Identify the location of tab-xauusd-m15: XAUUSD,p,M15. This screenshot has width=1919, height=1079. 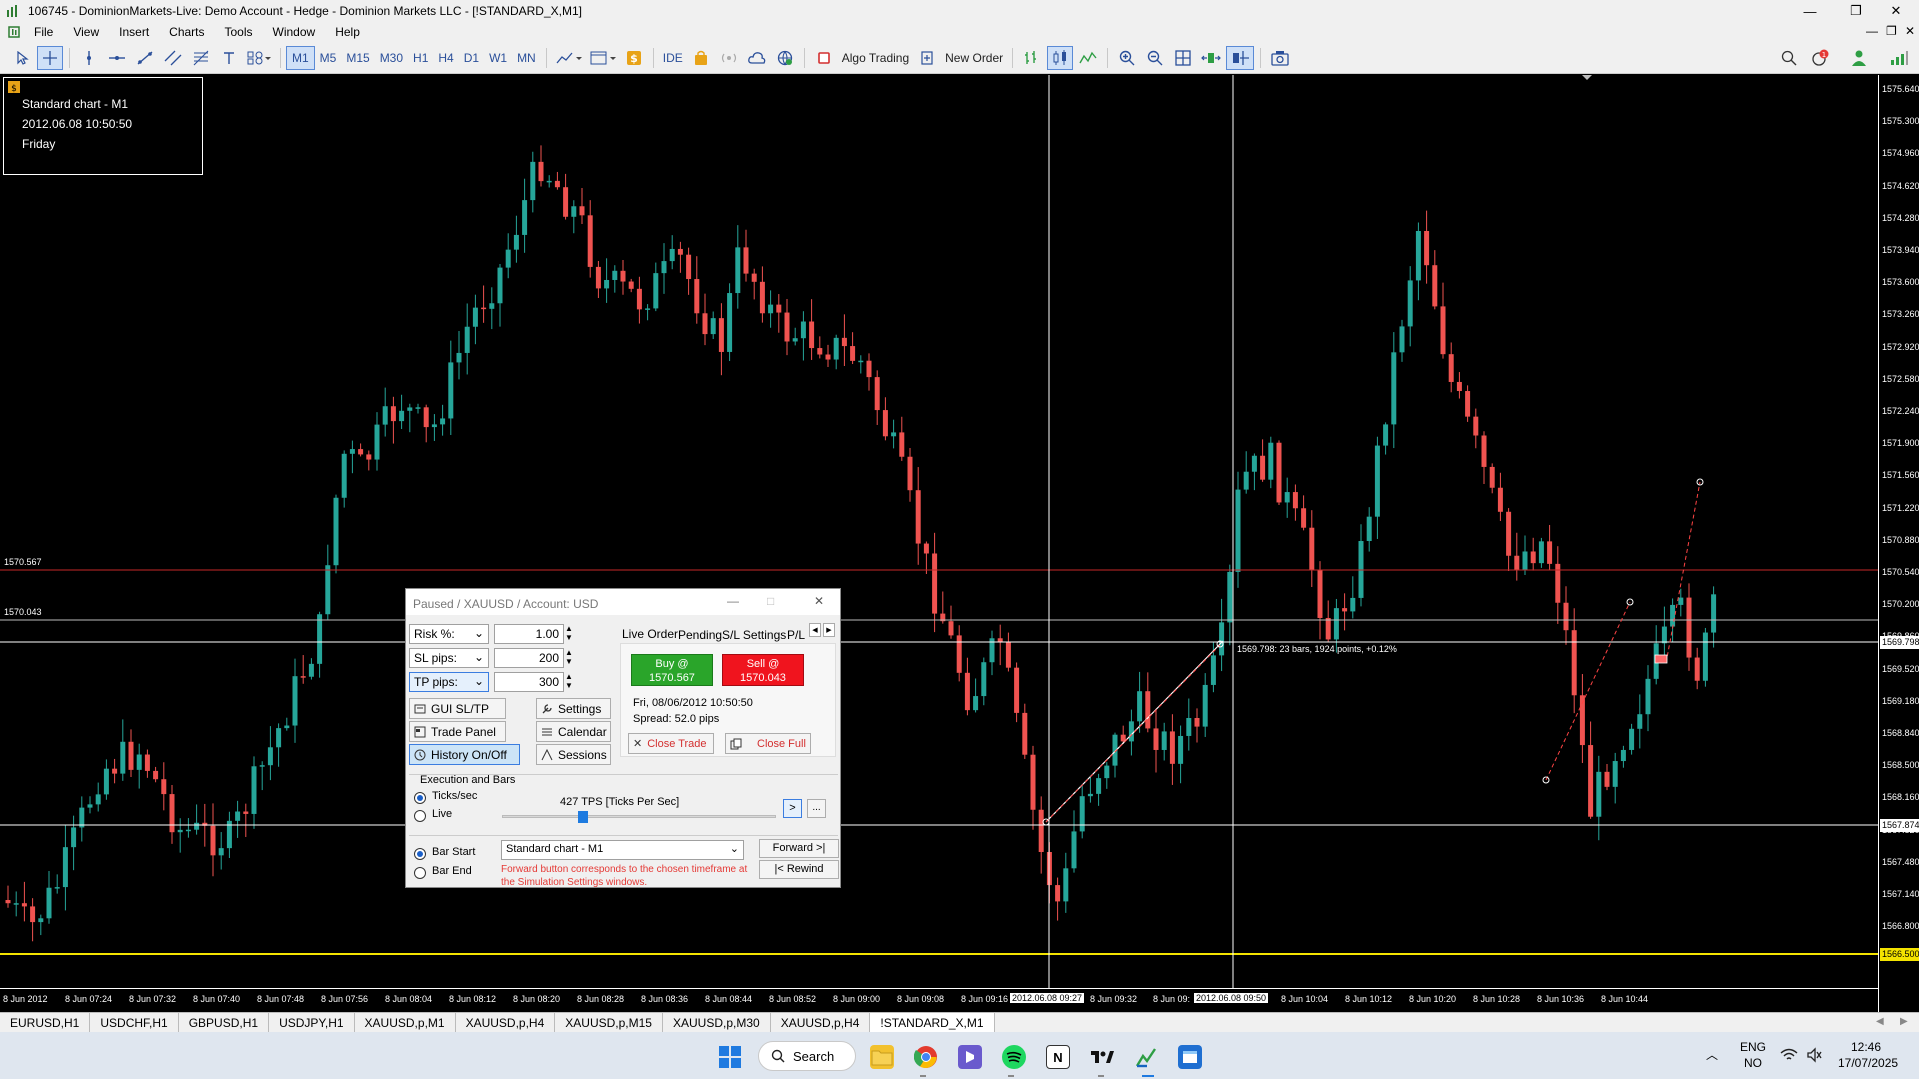
(609, 1022).